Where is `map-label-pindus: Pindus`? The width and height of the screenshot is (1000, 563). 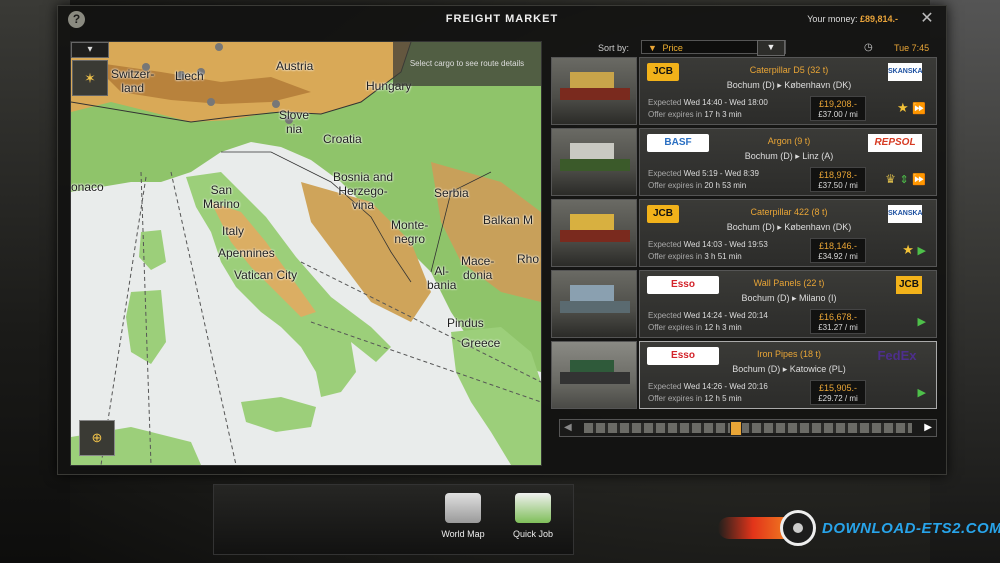 map-label-pindus: Pindus is located at coordinates (465, 323).